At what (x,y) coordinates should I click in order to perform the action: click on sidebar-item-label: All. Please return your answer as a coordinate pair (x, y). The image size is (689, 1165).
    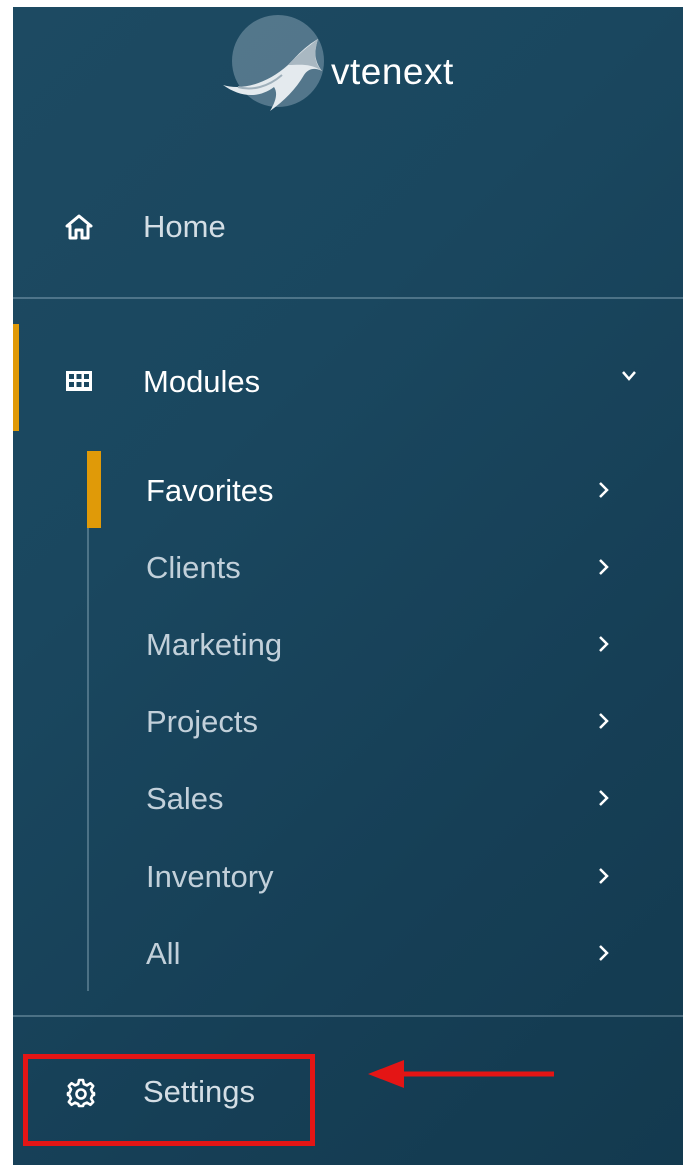
    Looking at the image, I should click on (163, 953).